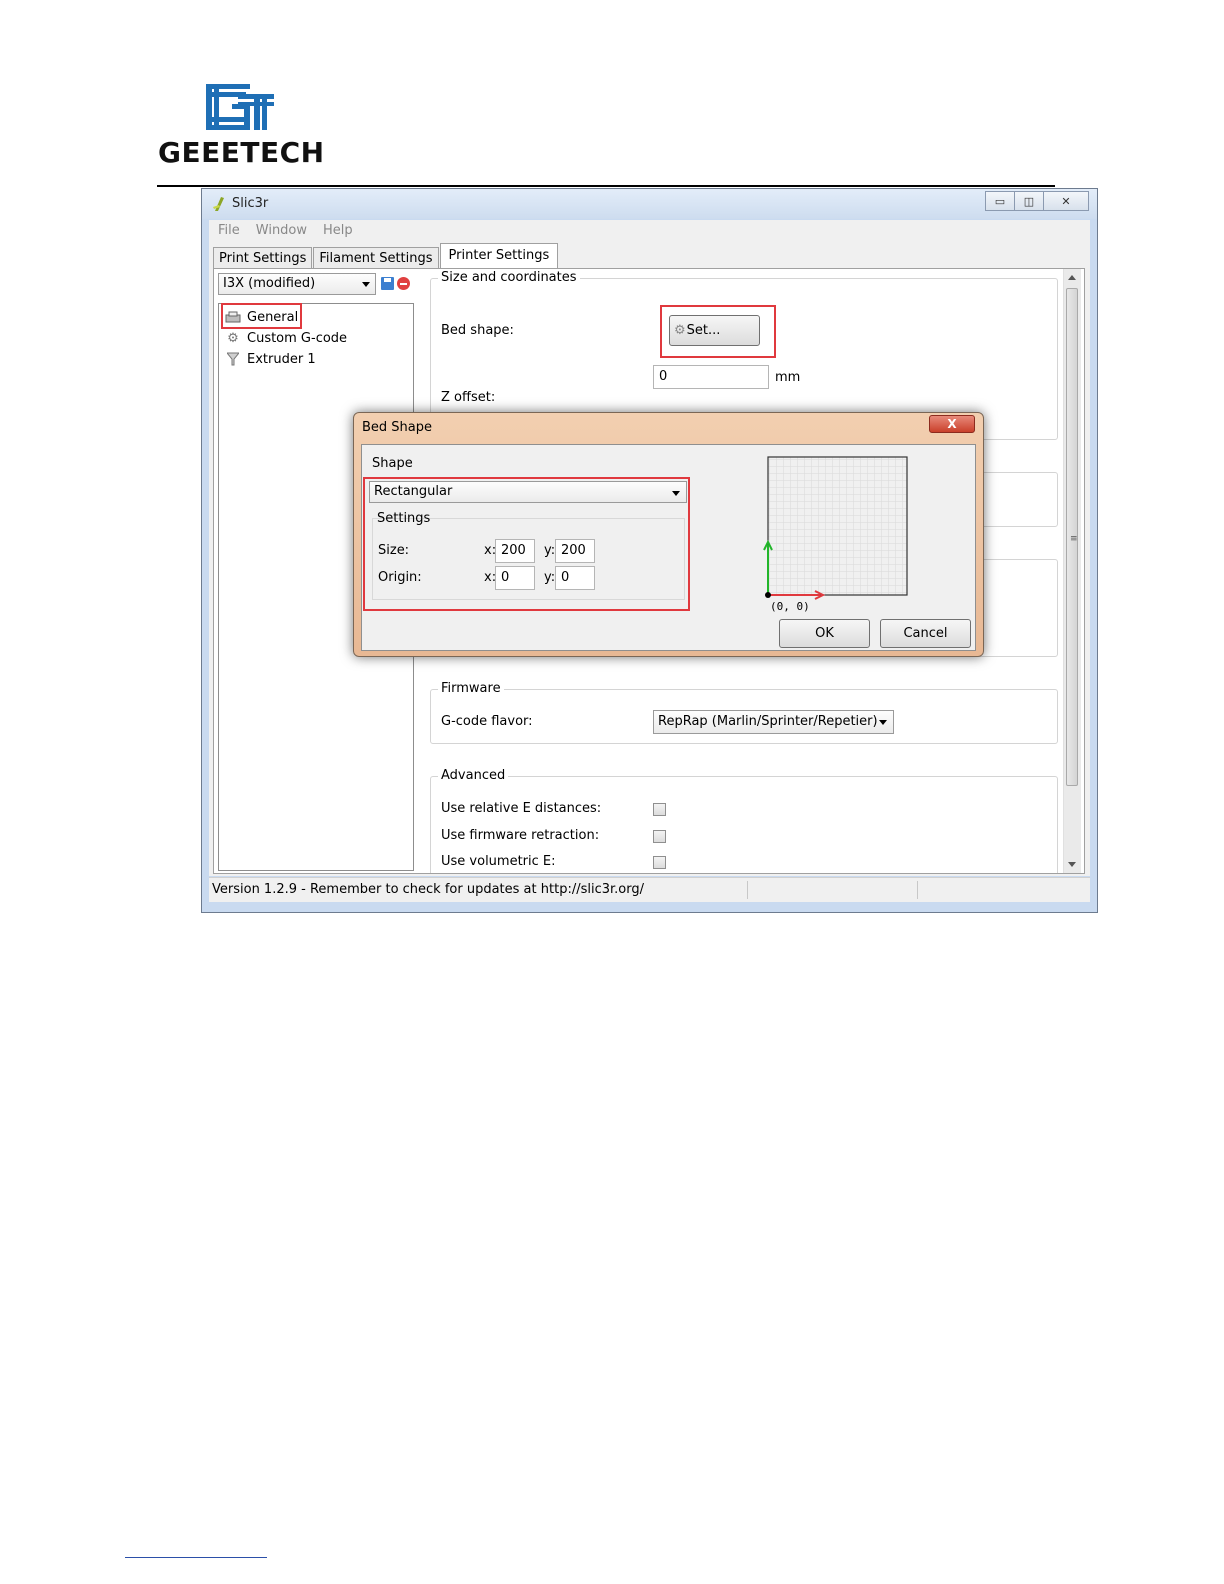 The width and height of the screenshot is (1224, 1584). Describe the element at coordinates (606, 186) in the screenshot. I see `header-rule` at that location.